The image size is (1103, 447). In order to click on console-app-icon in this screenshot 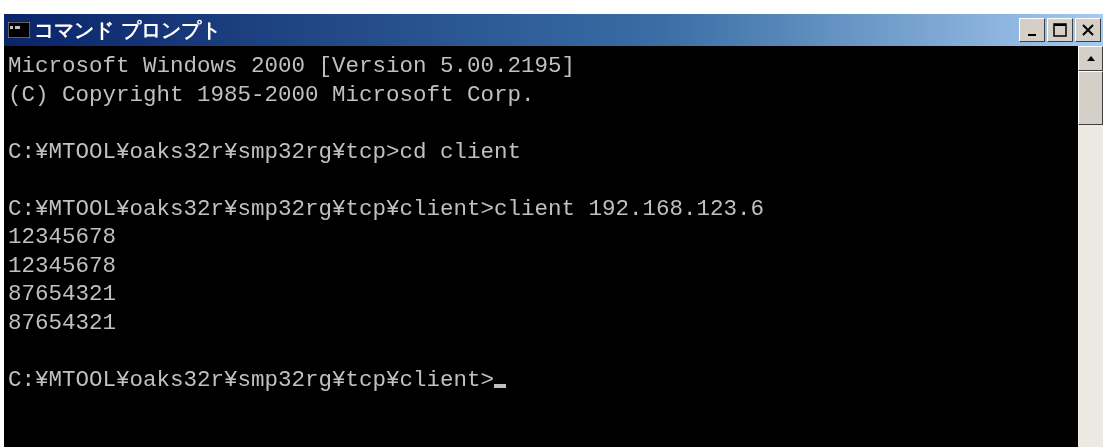, I will do `click(19, 30)`.